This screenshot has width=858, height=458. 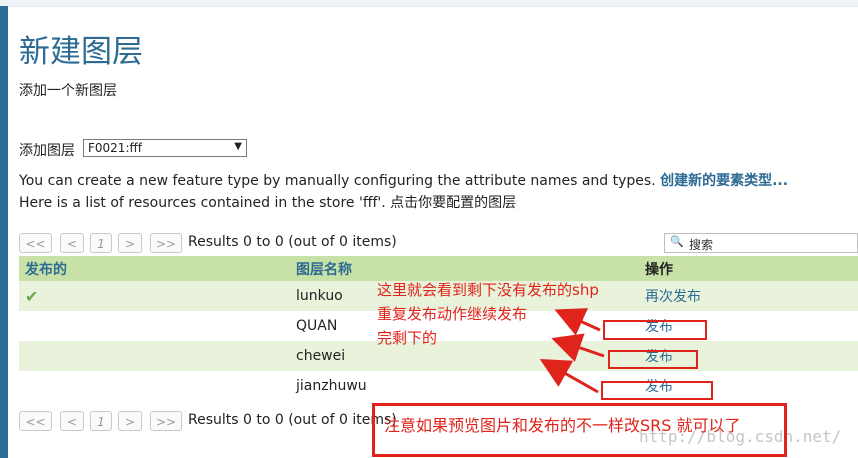 I want to click on annotation-arrows, so click(x=572, y=351).